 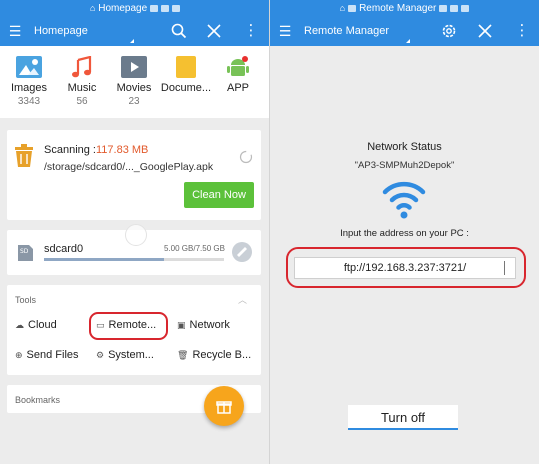 What do you see at coordinates (24, 251) in the screenshot?
I see `svg-text: SD` at bounding box center [24, 251].